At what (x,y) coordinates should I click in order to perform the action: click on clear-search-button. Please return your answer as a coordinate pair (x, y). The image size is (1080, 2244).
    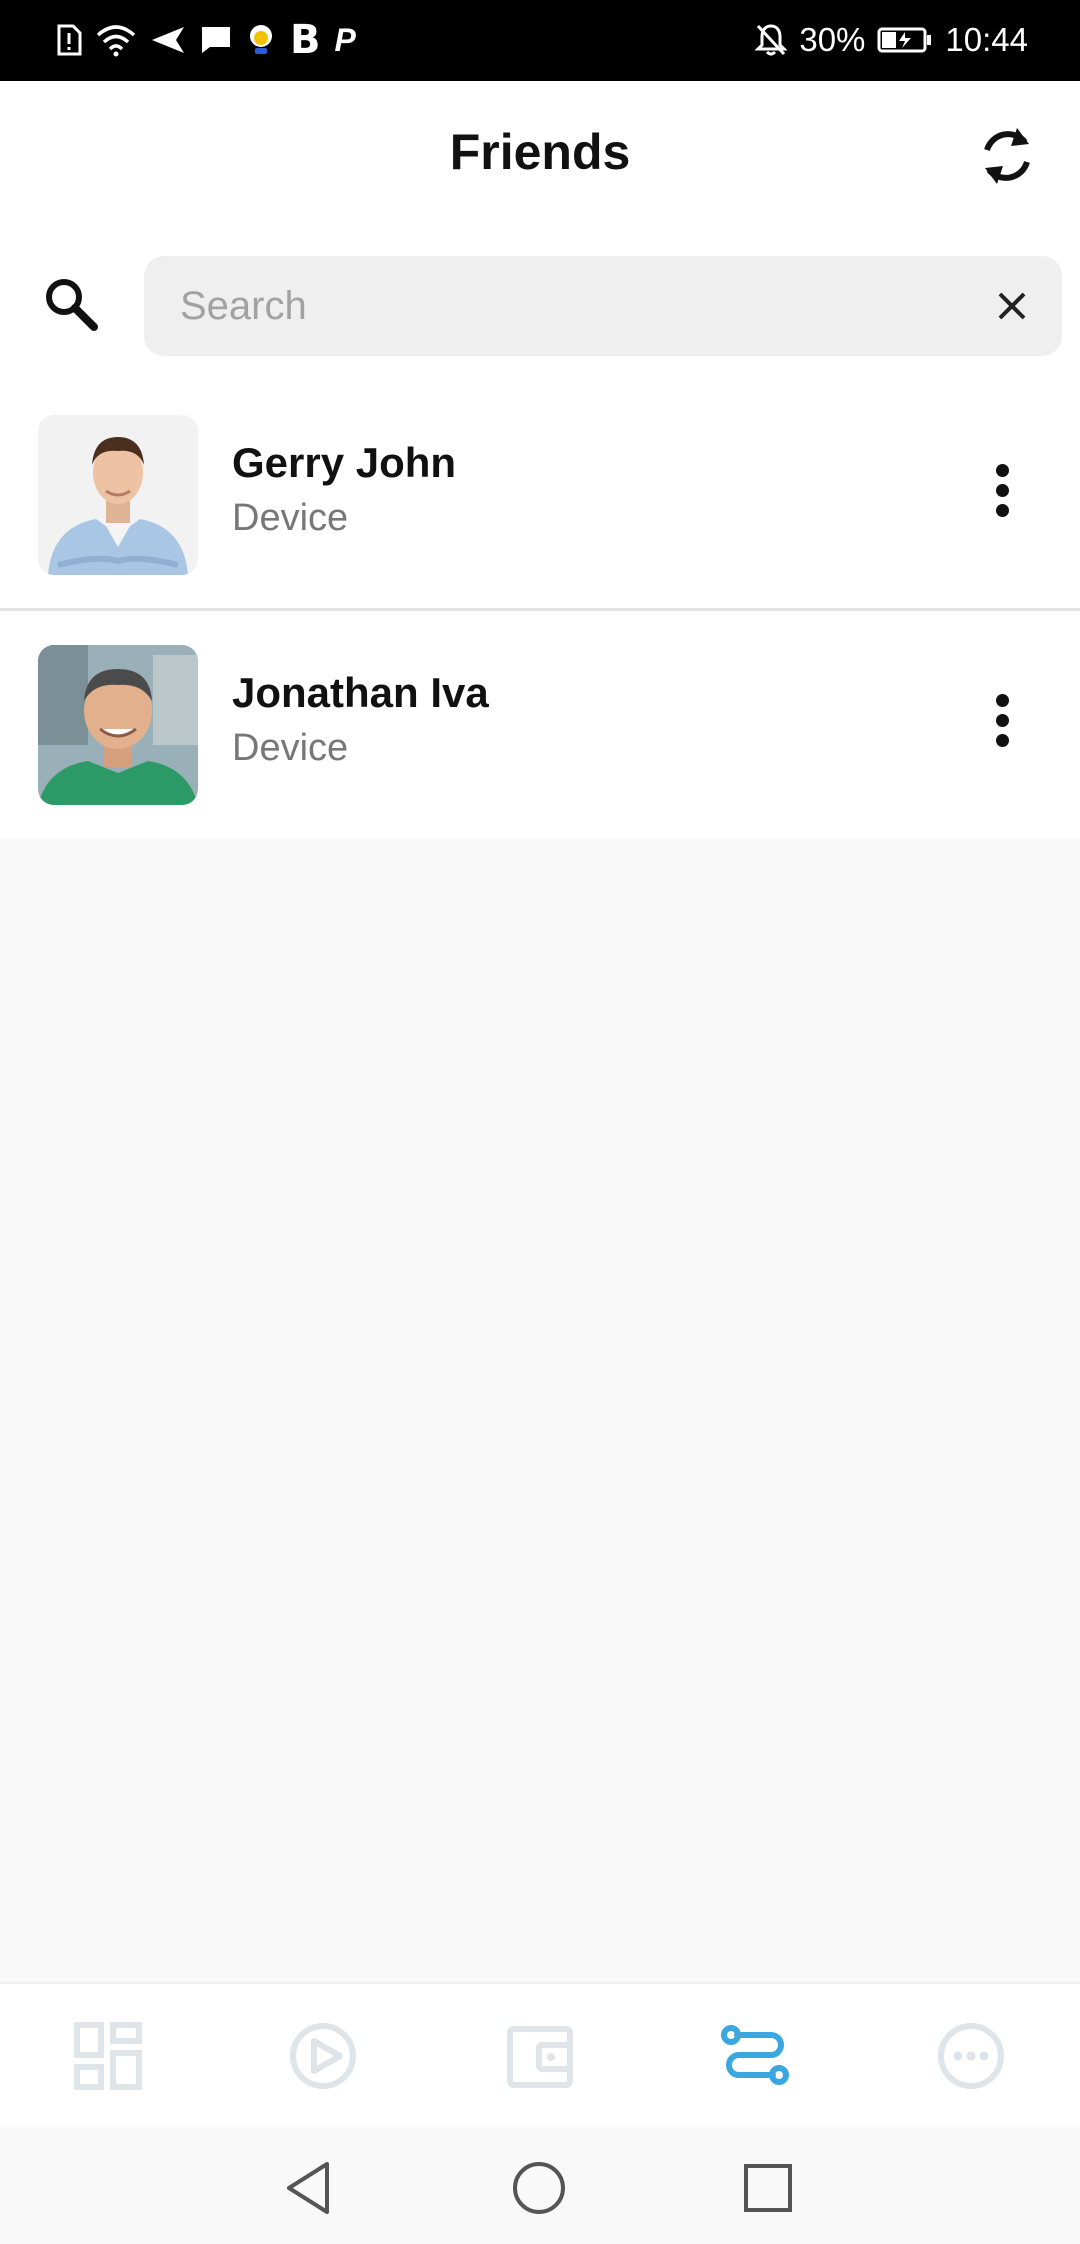
    Looking at the image, I should click on (1012, 306).